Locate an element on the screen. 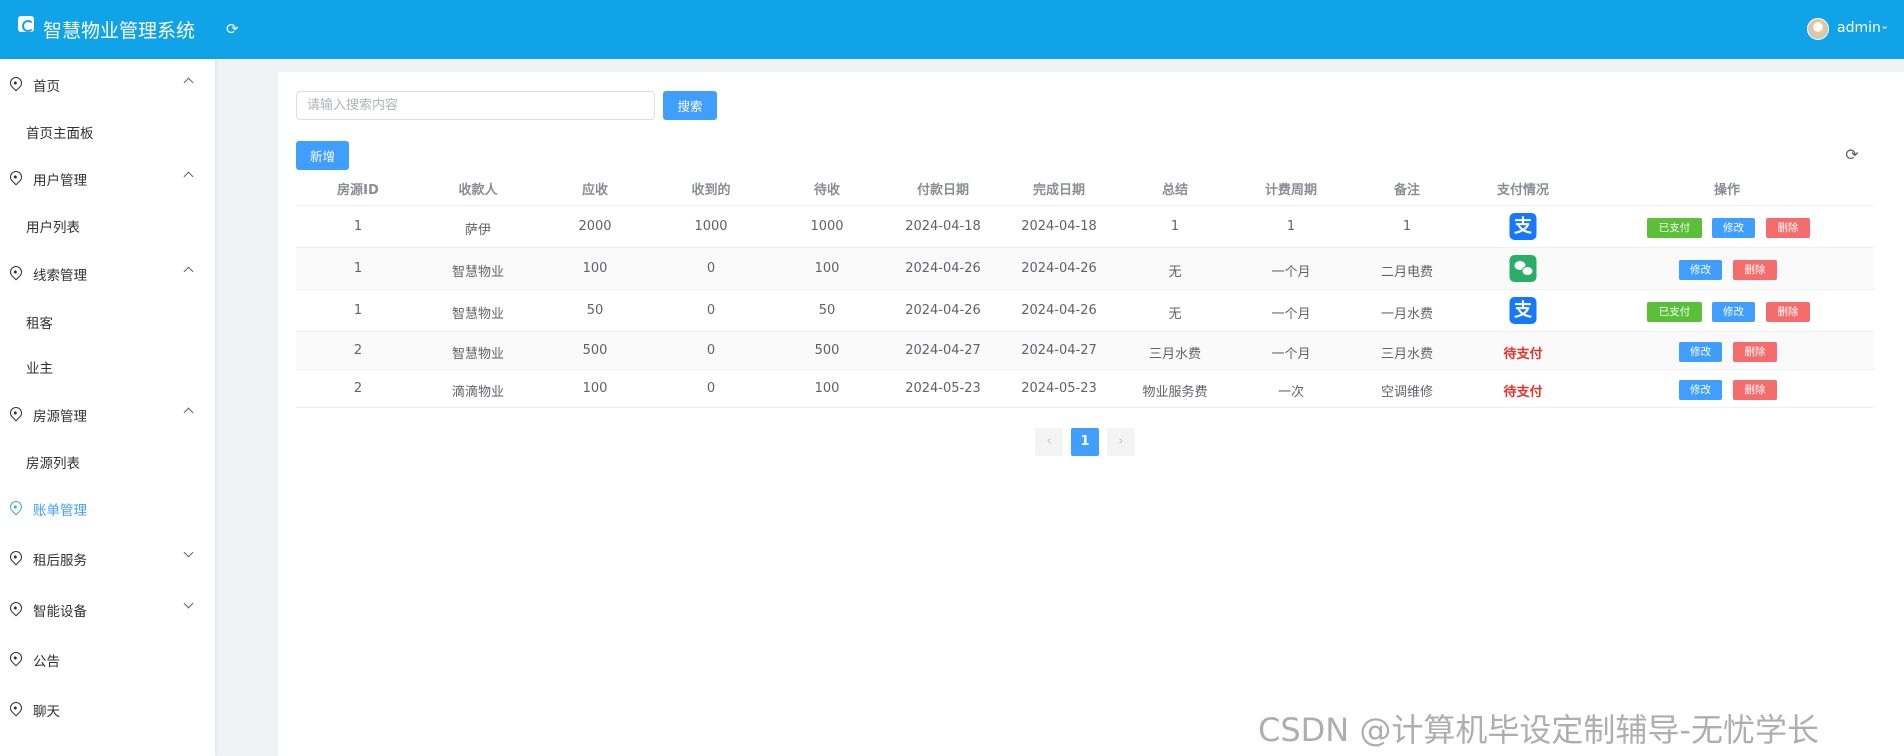 Image resolution: width=1904 pixels, height=756 pixels. table-cell: 2 is located at coordinates (358, 388).